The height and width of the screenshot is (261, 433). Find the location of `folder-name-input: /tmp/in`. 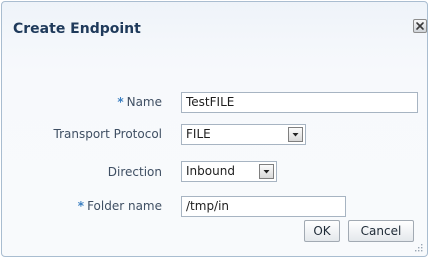

folder-name-input: /tmp/in is located at coordinates (263, 206).